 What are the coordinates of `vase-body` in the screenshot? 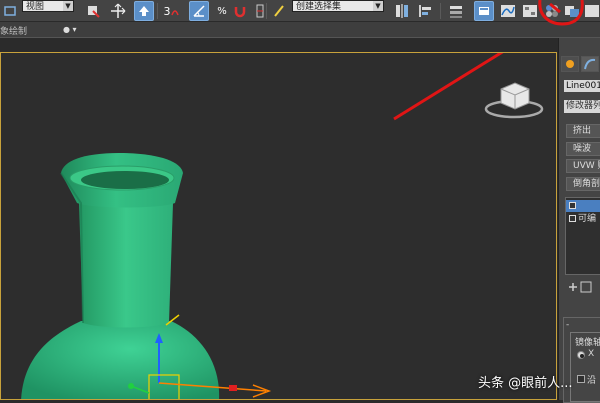 It's located at (120, 360).